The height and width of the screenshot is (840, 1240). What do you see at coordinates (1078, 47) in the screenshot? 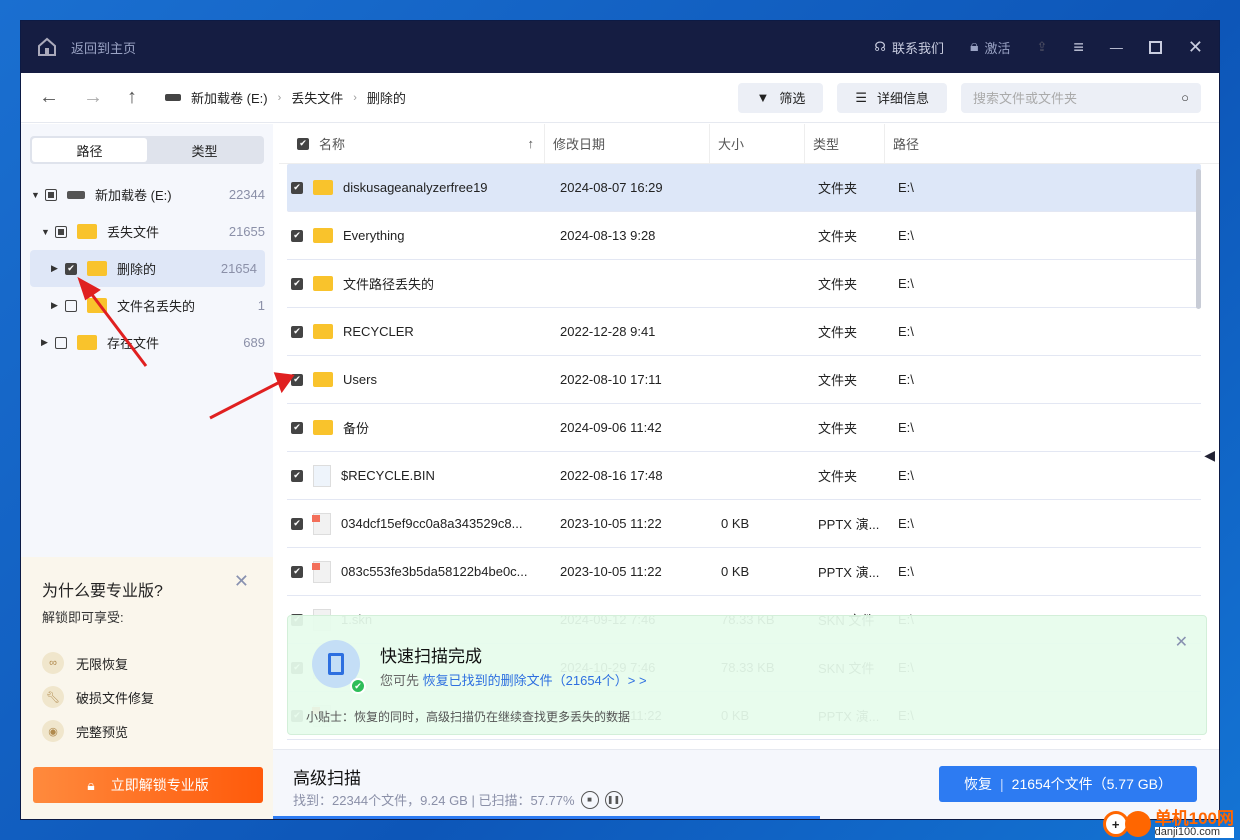
I see `menu-icon: ≡` at bounding box center [1078, 47].